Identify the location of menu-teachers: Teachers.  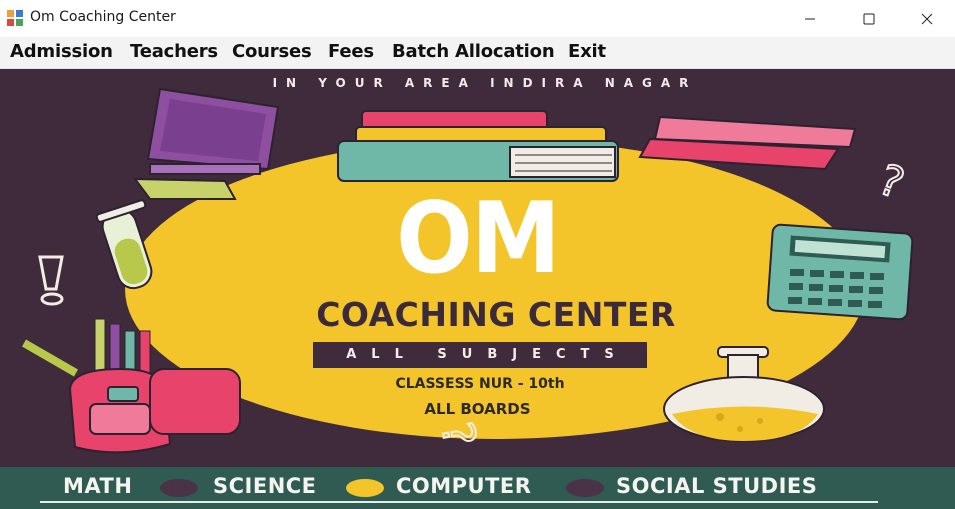
(174, 51).